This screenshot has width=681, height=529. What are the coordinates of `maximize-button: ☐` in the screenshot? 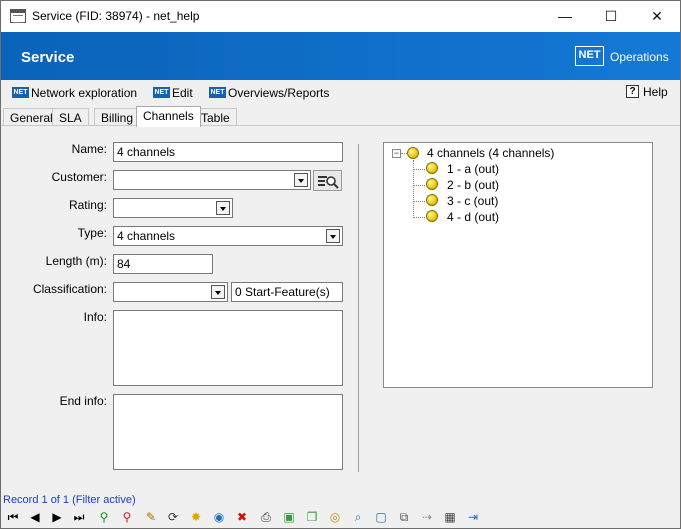 It's located at (611, 16).